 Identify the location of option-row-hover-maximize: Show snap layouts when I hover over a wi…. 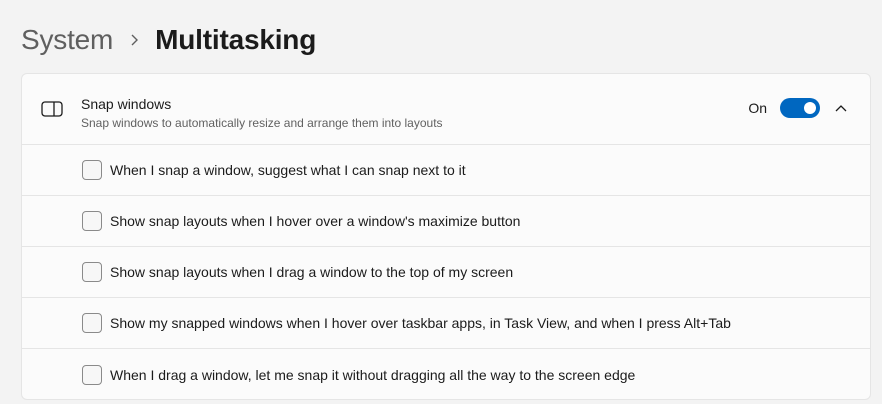
(446, 221).